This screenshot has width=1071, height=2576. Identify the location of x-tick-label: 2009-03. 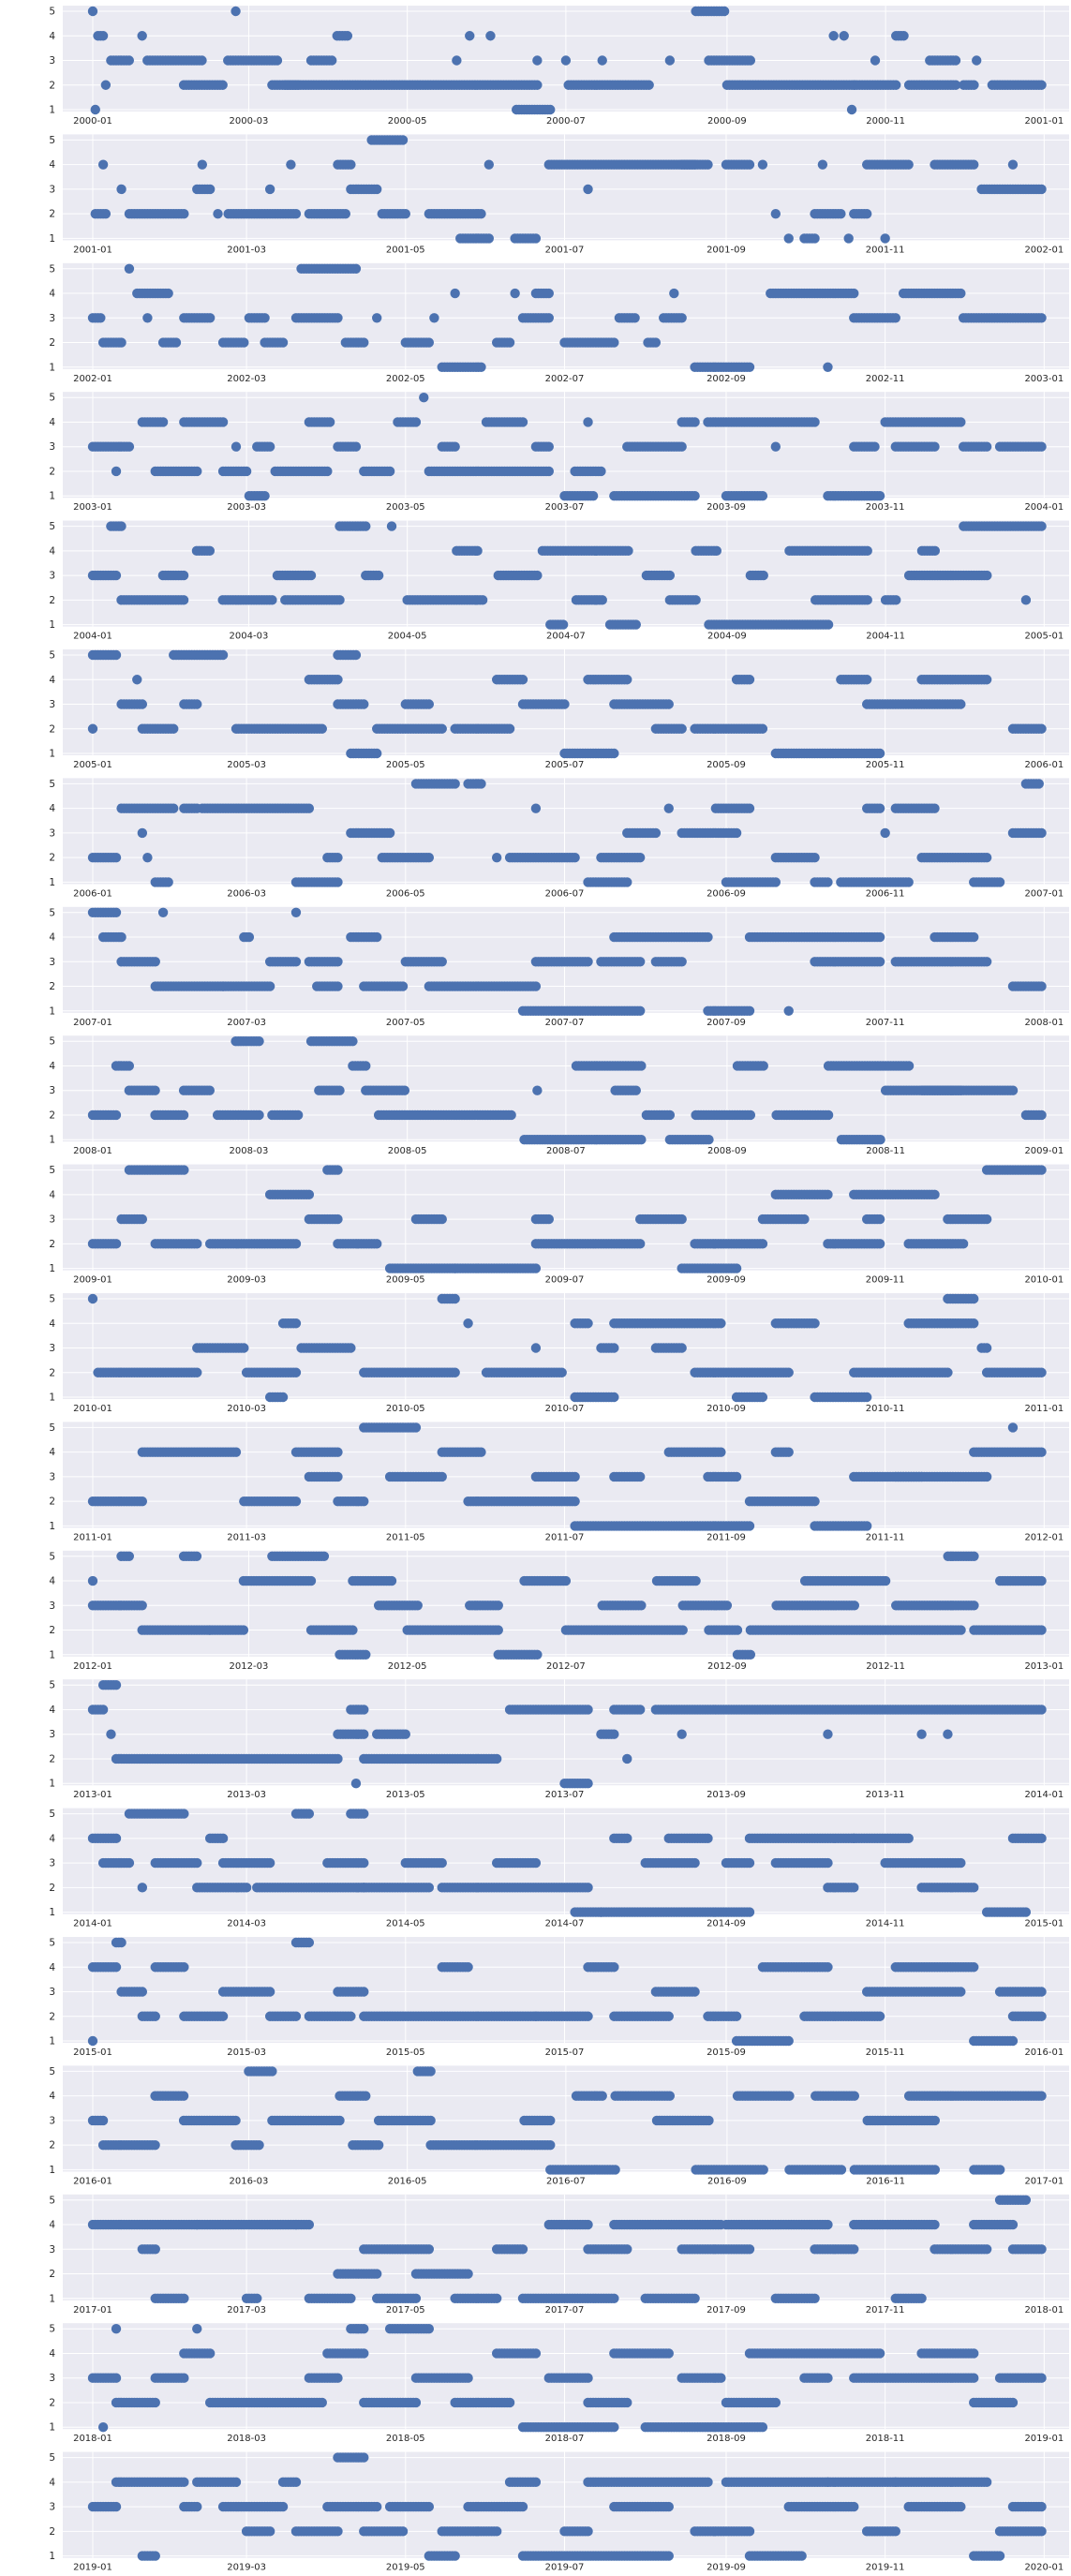
(246, 1280).